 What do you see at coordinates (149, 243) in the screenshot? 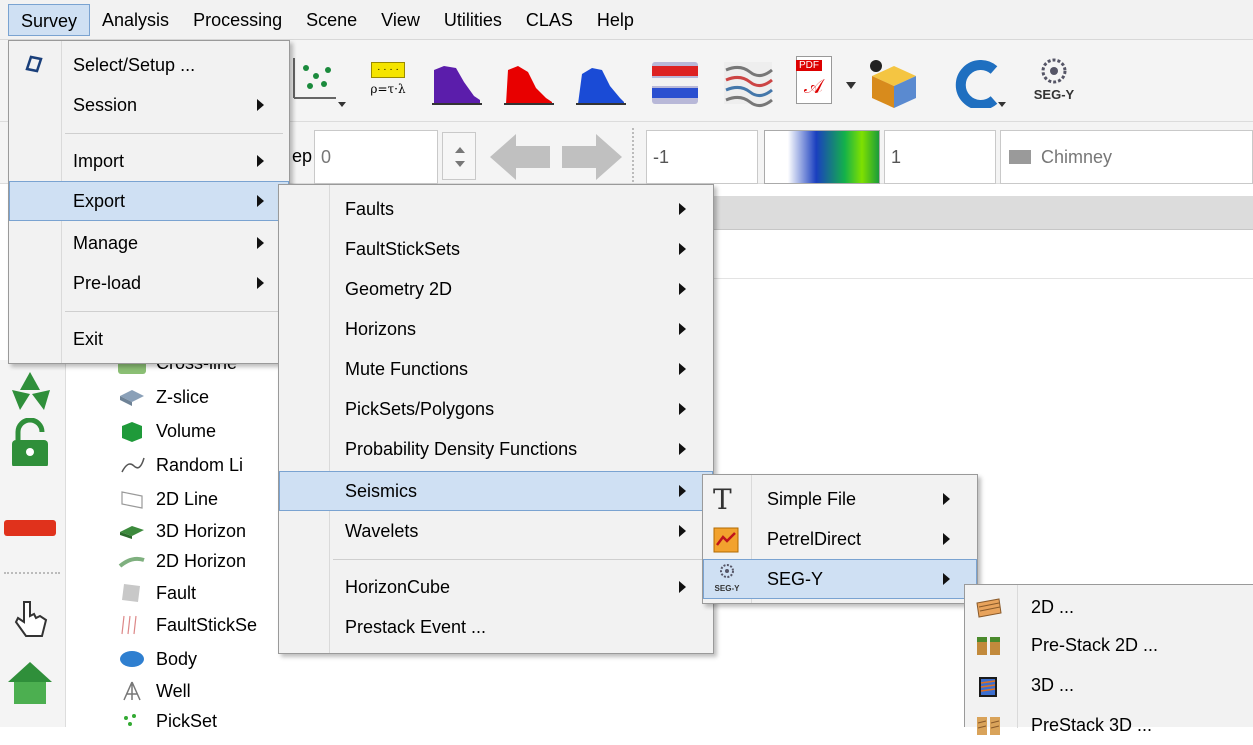
I see `menu-item-manage: Manage` at bounding box center [149, 243].